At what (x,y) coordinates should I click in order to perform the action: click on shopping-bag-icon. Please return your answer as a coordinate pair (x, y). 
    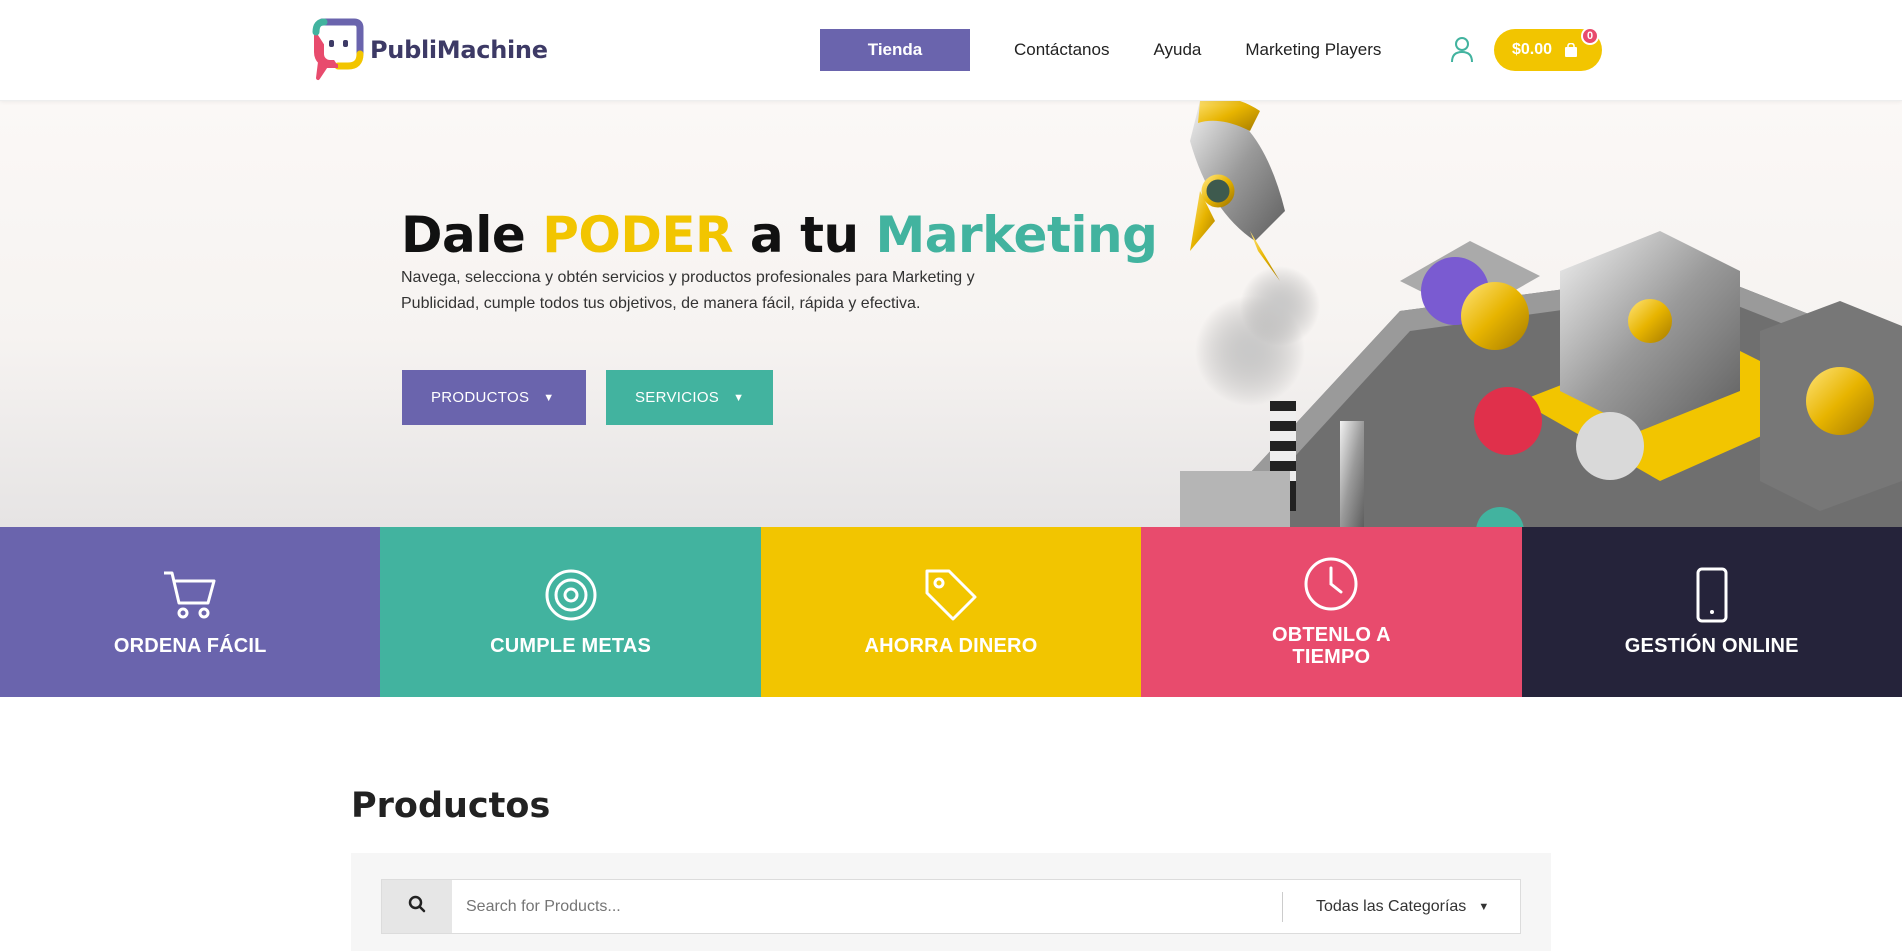
    Looking at the image, I should click on (1571, 49).